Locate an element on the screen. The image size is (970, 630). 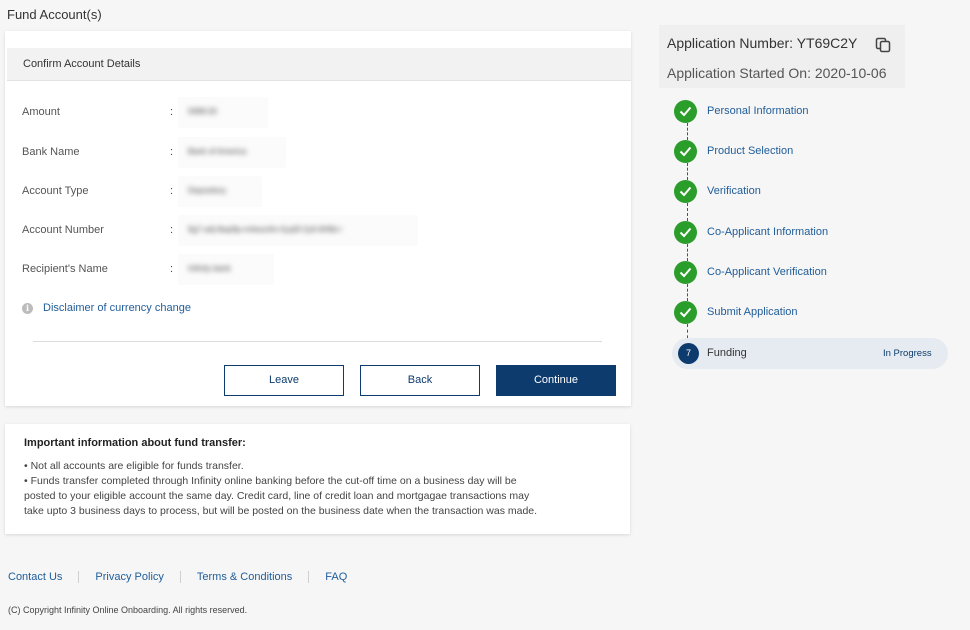
account-type-colon: : is located at coordinates (172, 191).